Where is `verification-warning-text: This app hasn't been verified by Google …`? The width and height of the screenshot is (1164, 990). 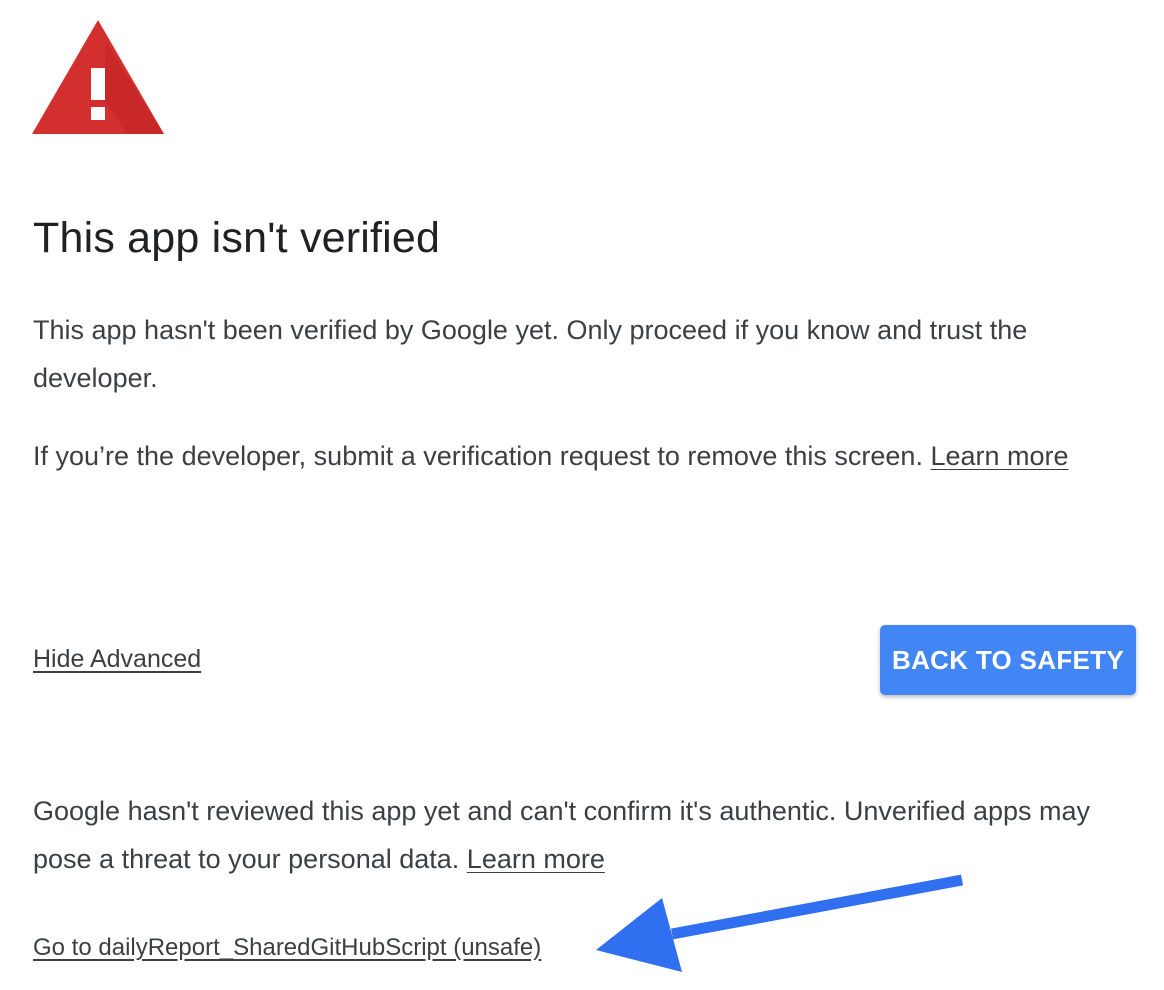 verification-warning-text: This app hasn't been verified by Google … is located at coordinates (530, 354).